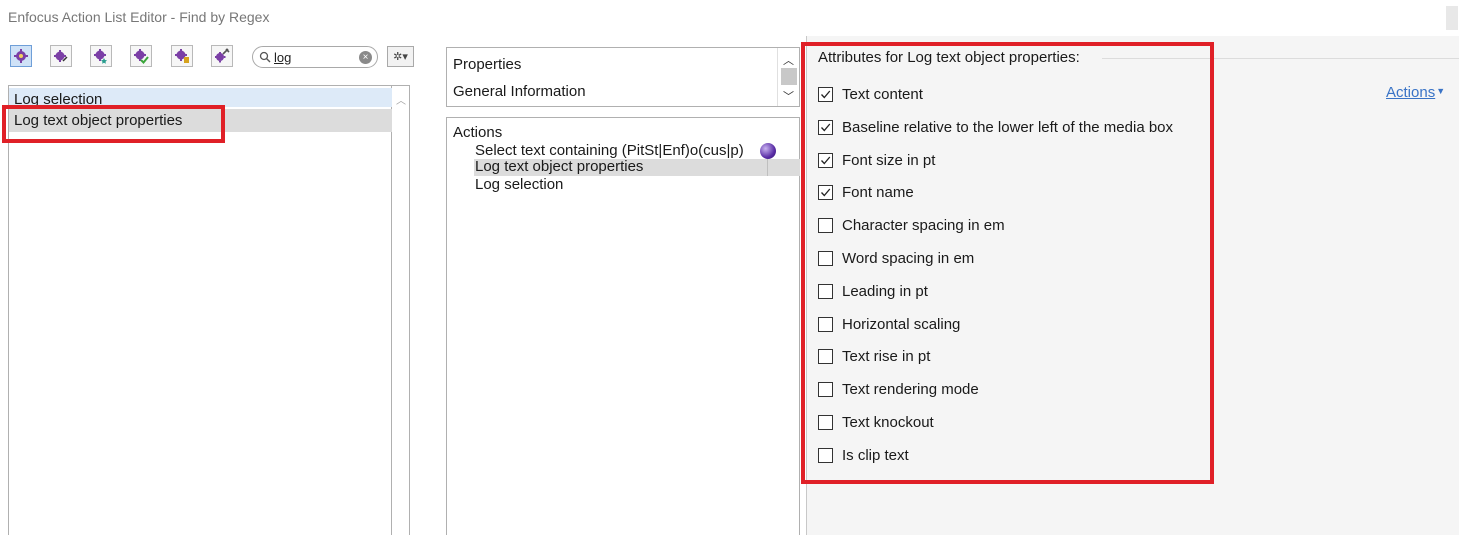 The image size is (1459, 535). What do you see at coordinates (1452, 18) in the screenshot?
I see `window-edge-grip` at bounding box center [1452, 18].